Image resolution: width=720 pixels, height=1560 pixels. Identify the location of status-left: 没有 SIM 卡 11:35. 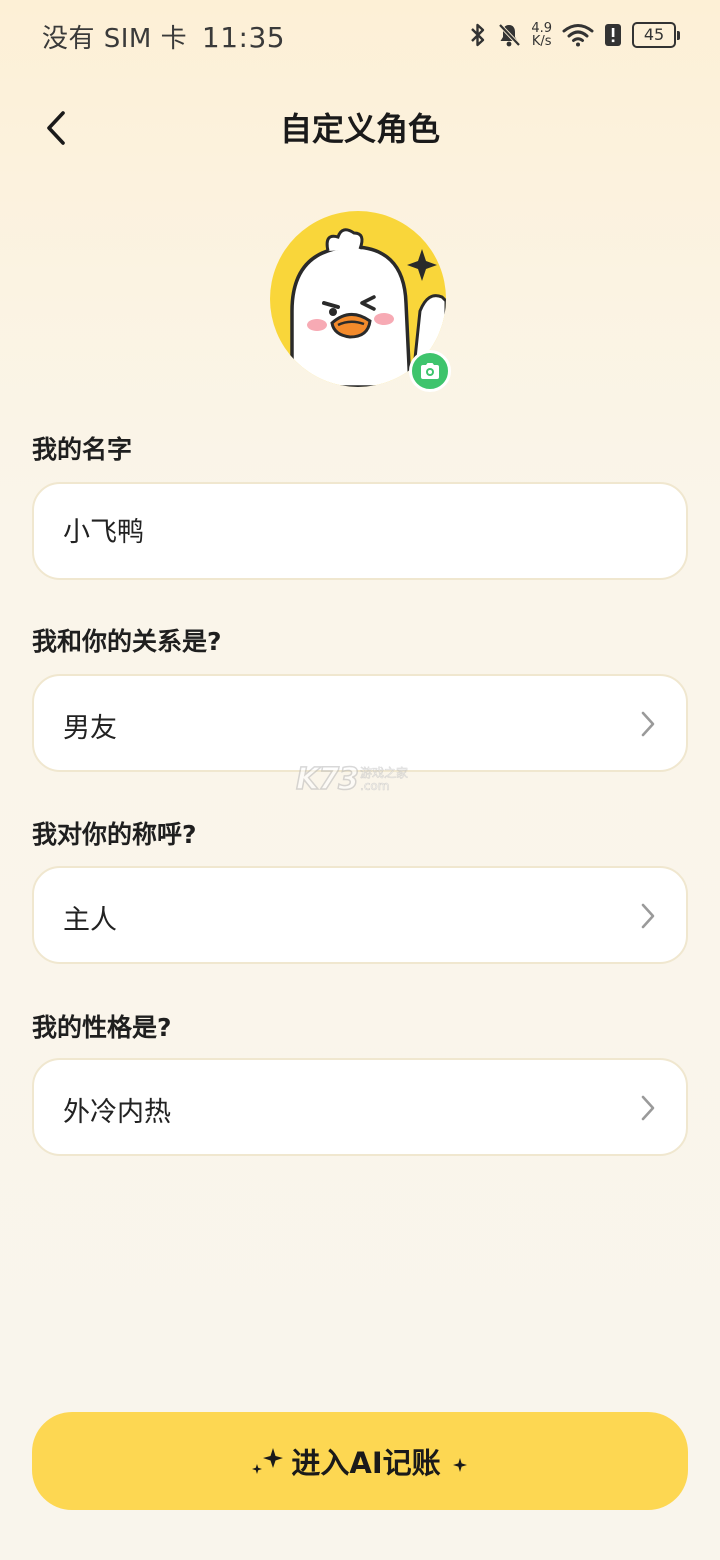
(163, 36).